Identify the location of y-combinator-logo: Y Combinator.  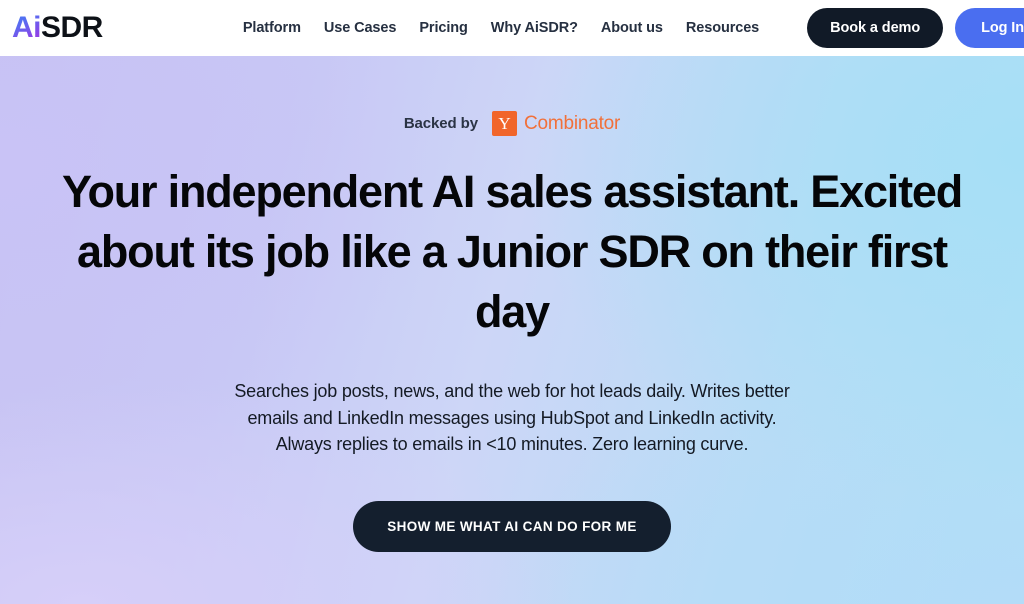
(556, 123).